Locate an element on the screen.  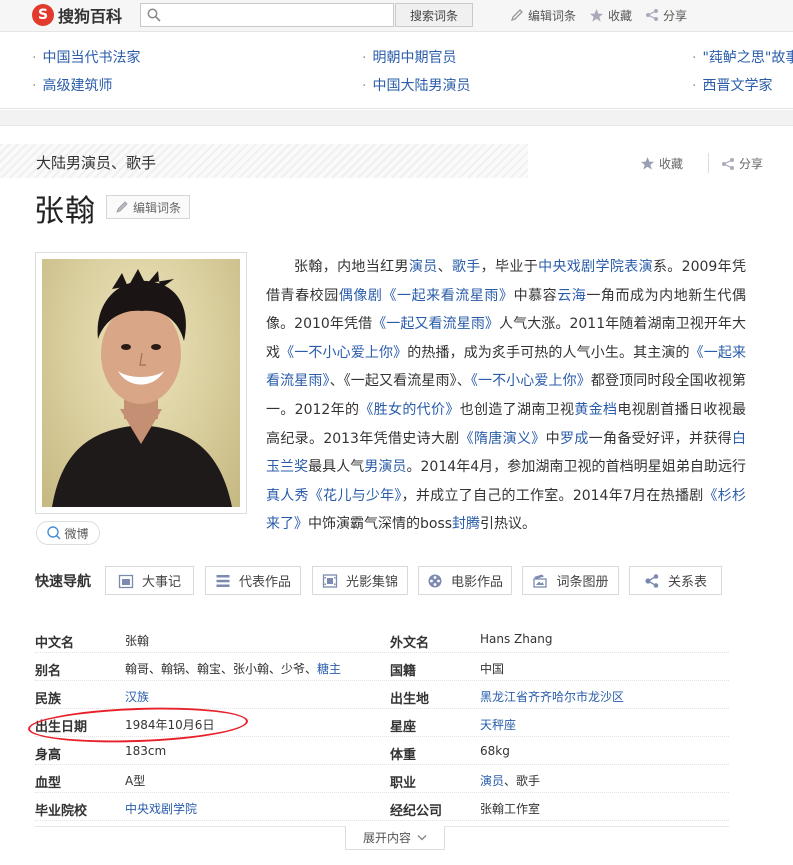
summary-text: 、 is located at coordinates (444, 267).